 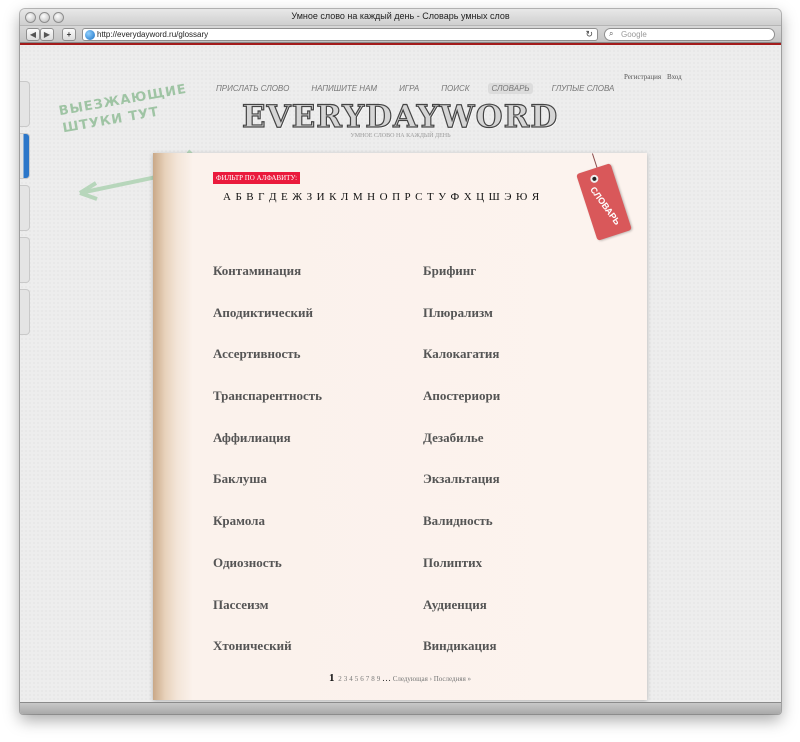 What do you see at coordinates (604, 202) in the screenshot?
I see `glossary-tag: СЛОВАРЬ` at bounding box center [604, 202].